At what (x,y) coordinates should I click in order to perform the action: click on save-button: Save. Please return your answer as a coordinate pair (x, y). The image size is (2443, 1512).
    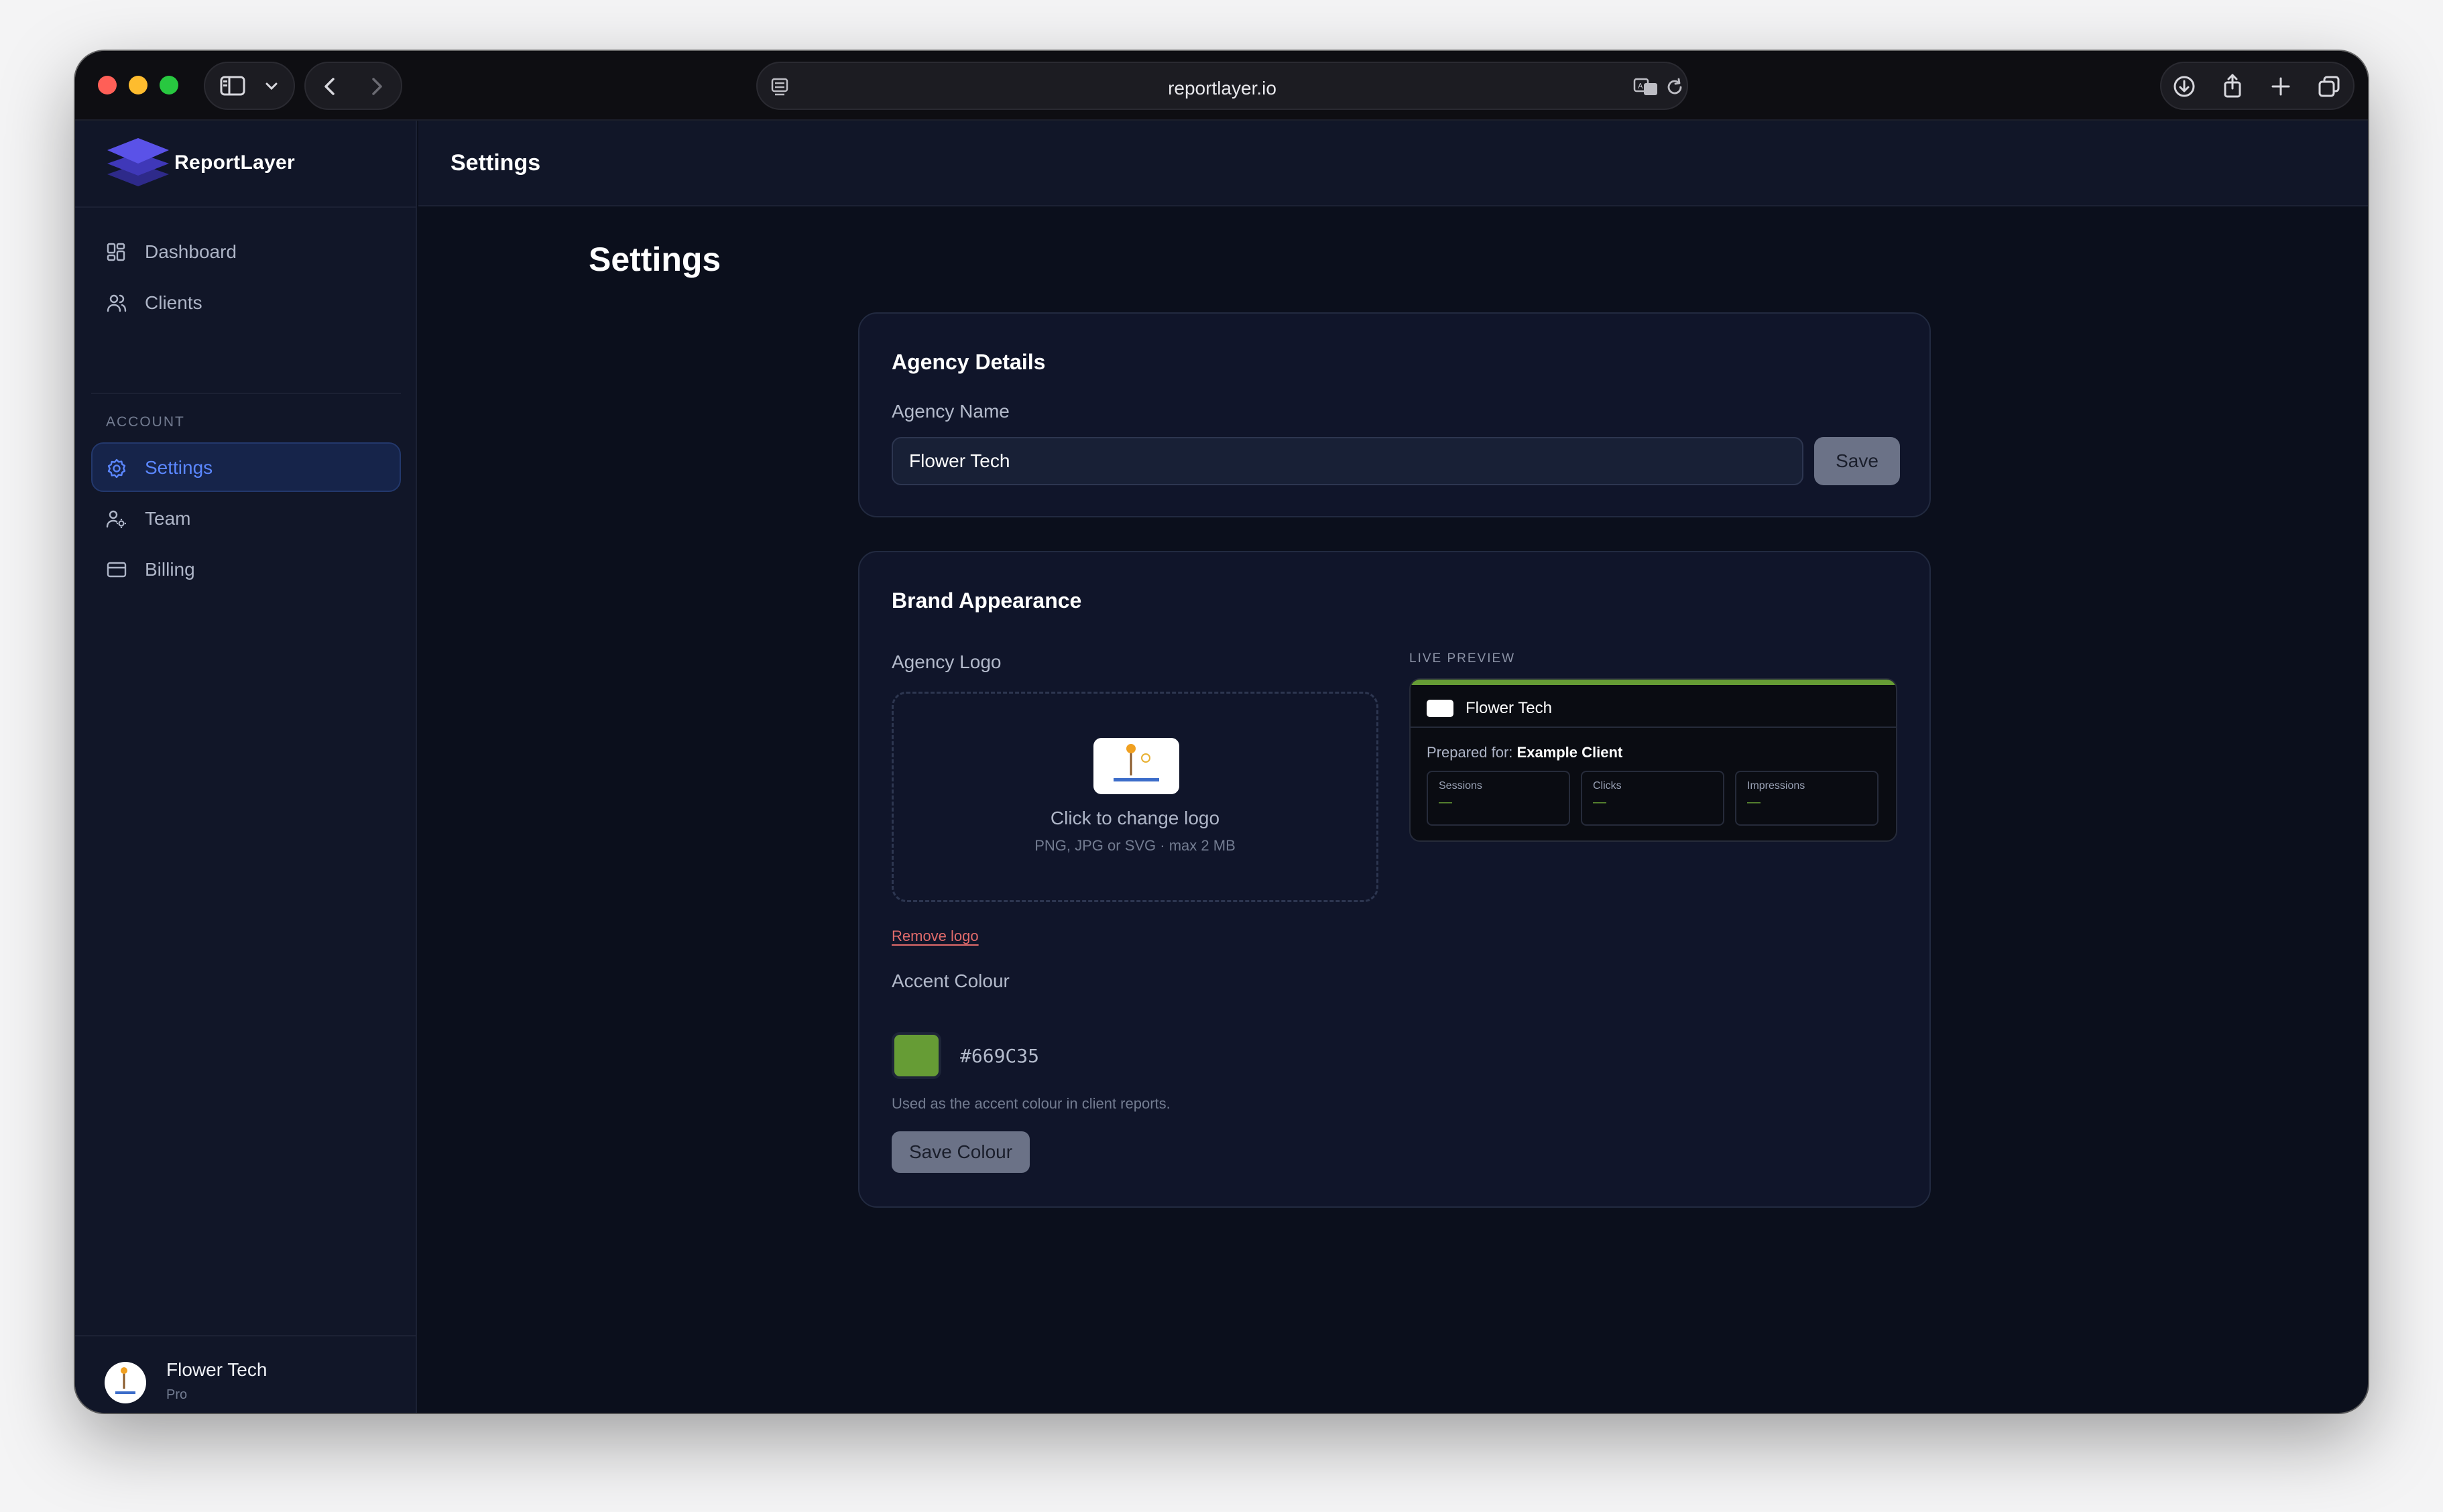
    Looking at the image, I should click on (1857, 461).